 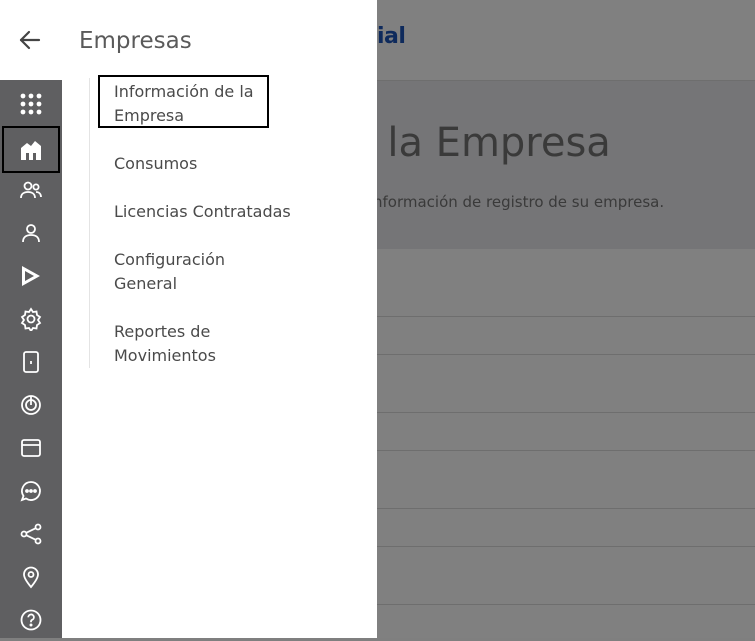 I want to click on rail-item-help, so click(x=31, y=619).